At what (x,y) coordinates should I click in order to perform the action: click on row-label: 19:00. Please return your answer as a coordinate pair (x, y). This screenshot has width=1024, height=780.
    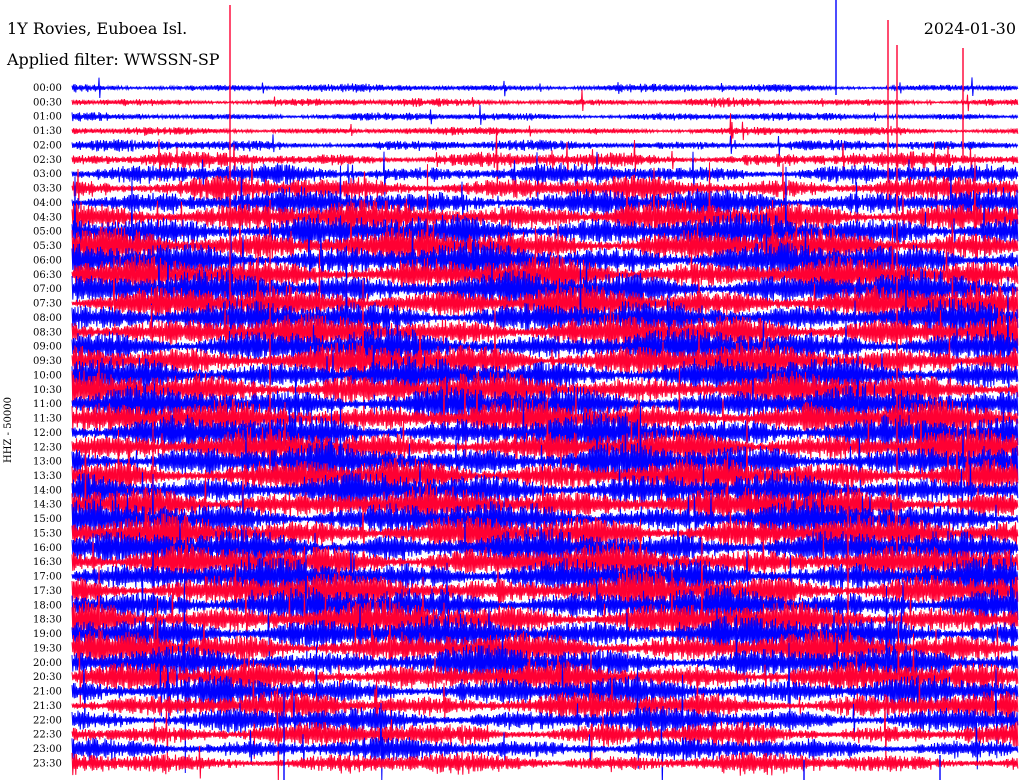
    Looking at the image, I should click on (47, 634).